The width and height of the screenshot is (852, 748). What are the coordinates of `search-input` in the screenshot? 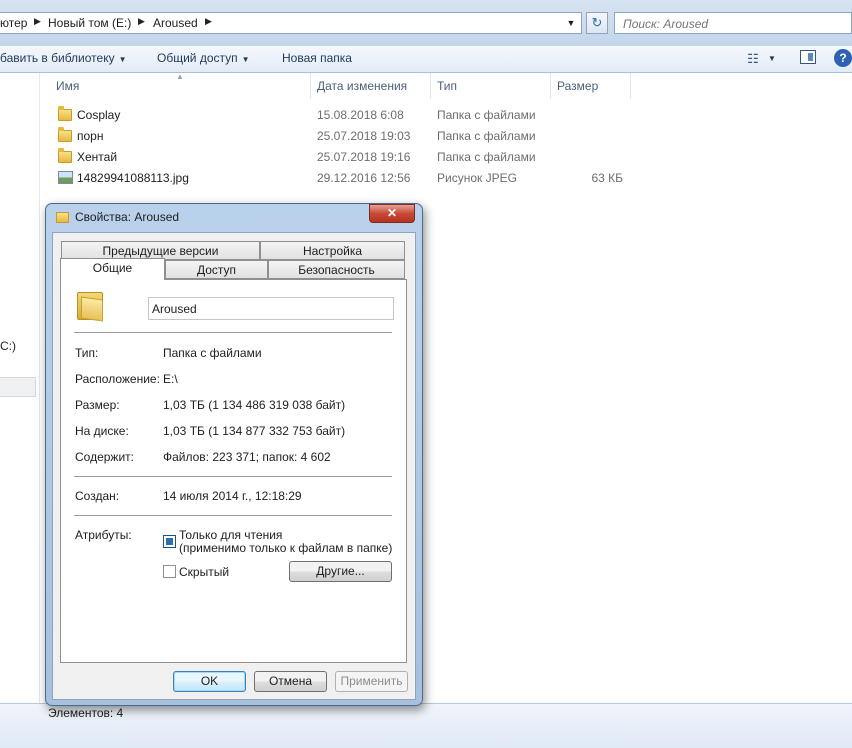 It's located at (733, 24).